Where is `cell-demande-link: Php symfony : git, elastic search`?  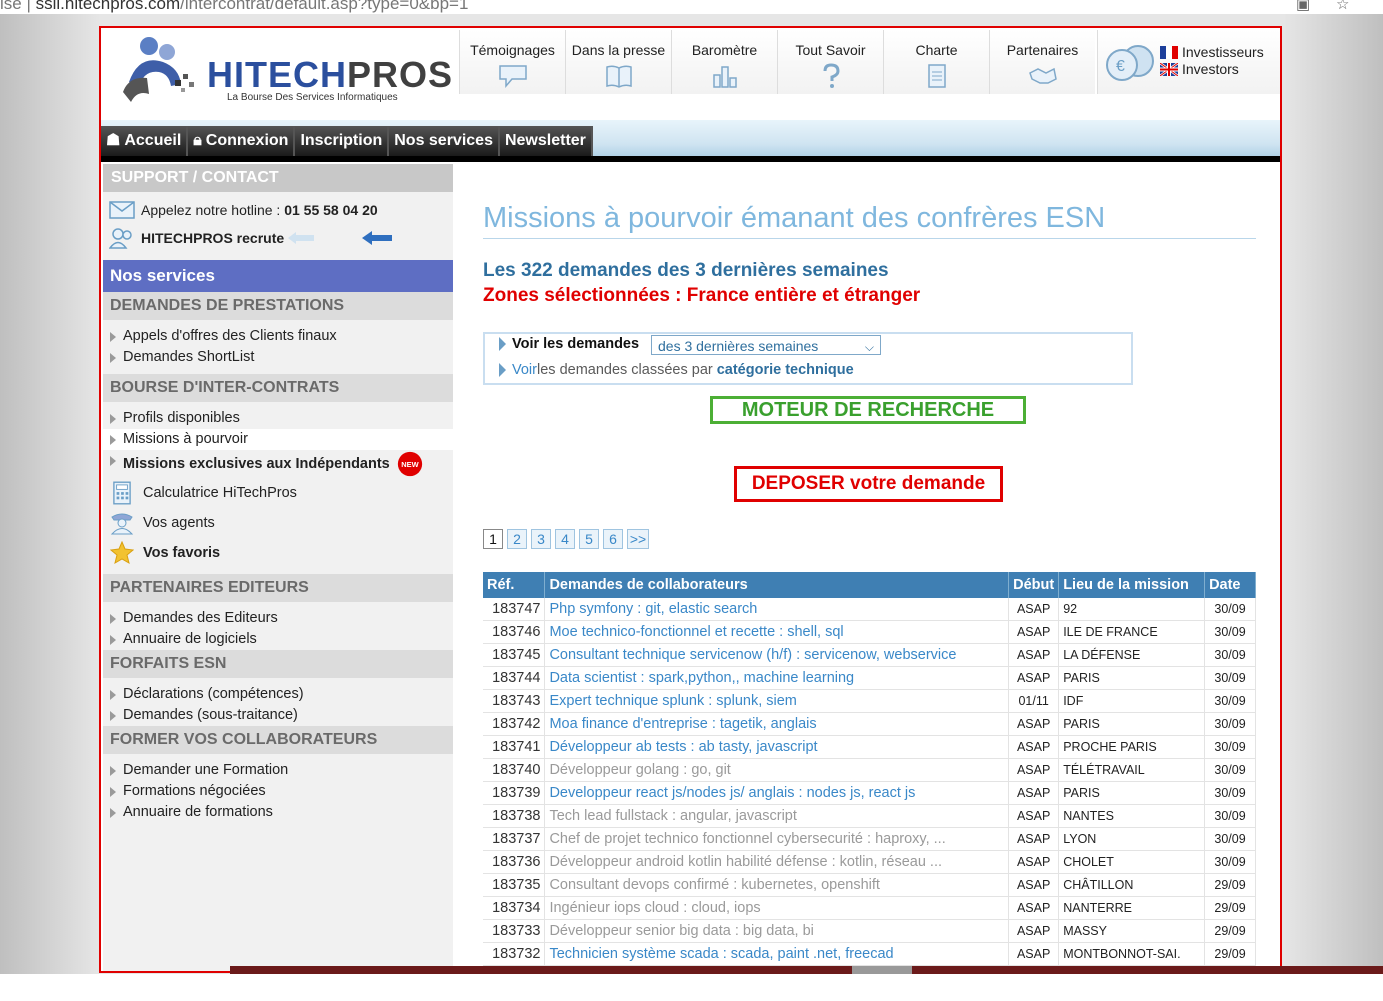 cell-demande-link: Php symfony : git, elastic search is located at coordinates (777, 609).